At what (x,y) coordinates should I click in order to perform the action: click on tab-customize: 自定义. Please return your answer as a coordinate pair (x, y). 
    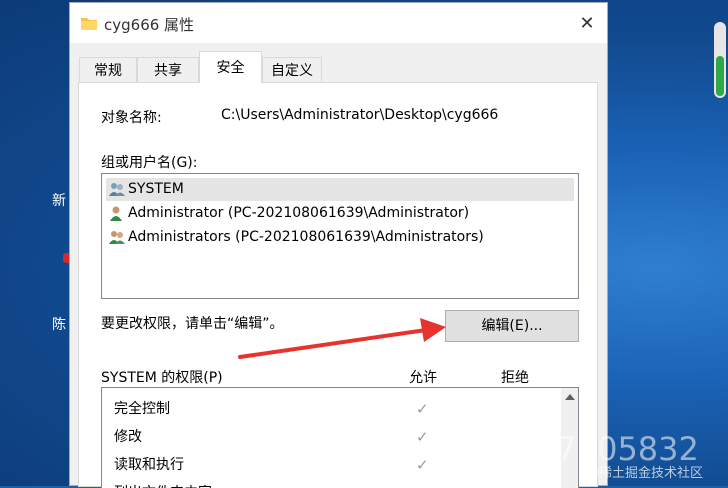
    Looking at the image, I should click on (292, 70).